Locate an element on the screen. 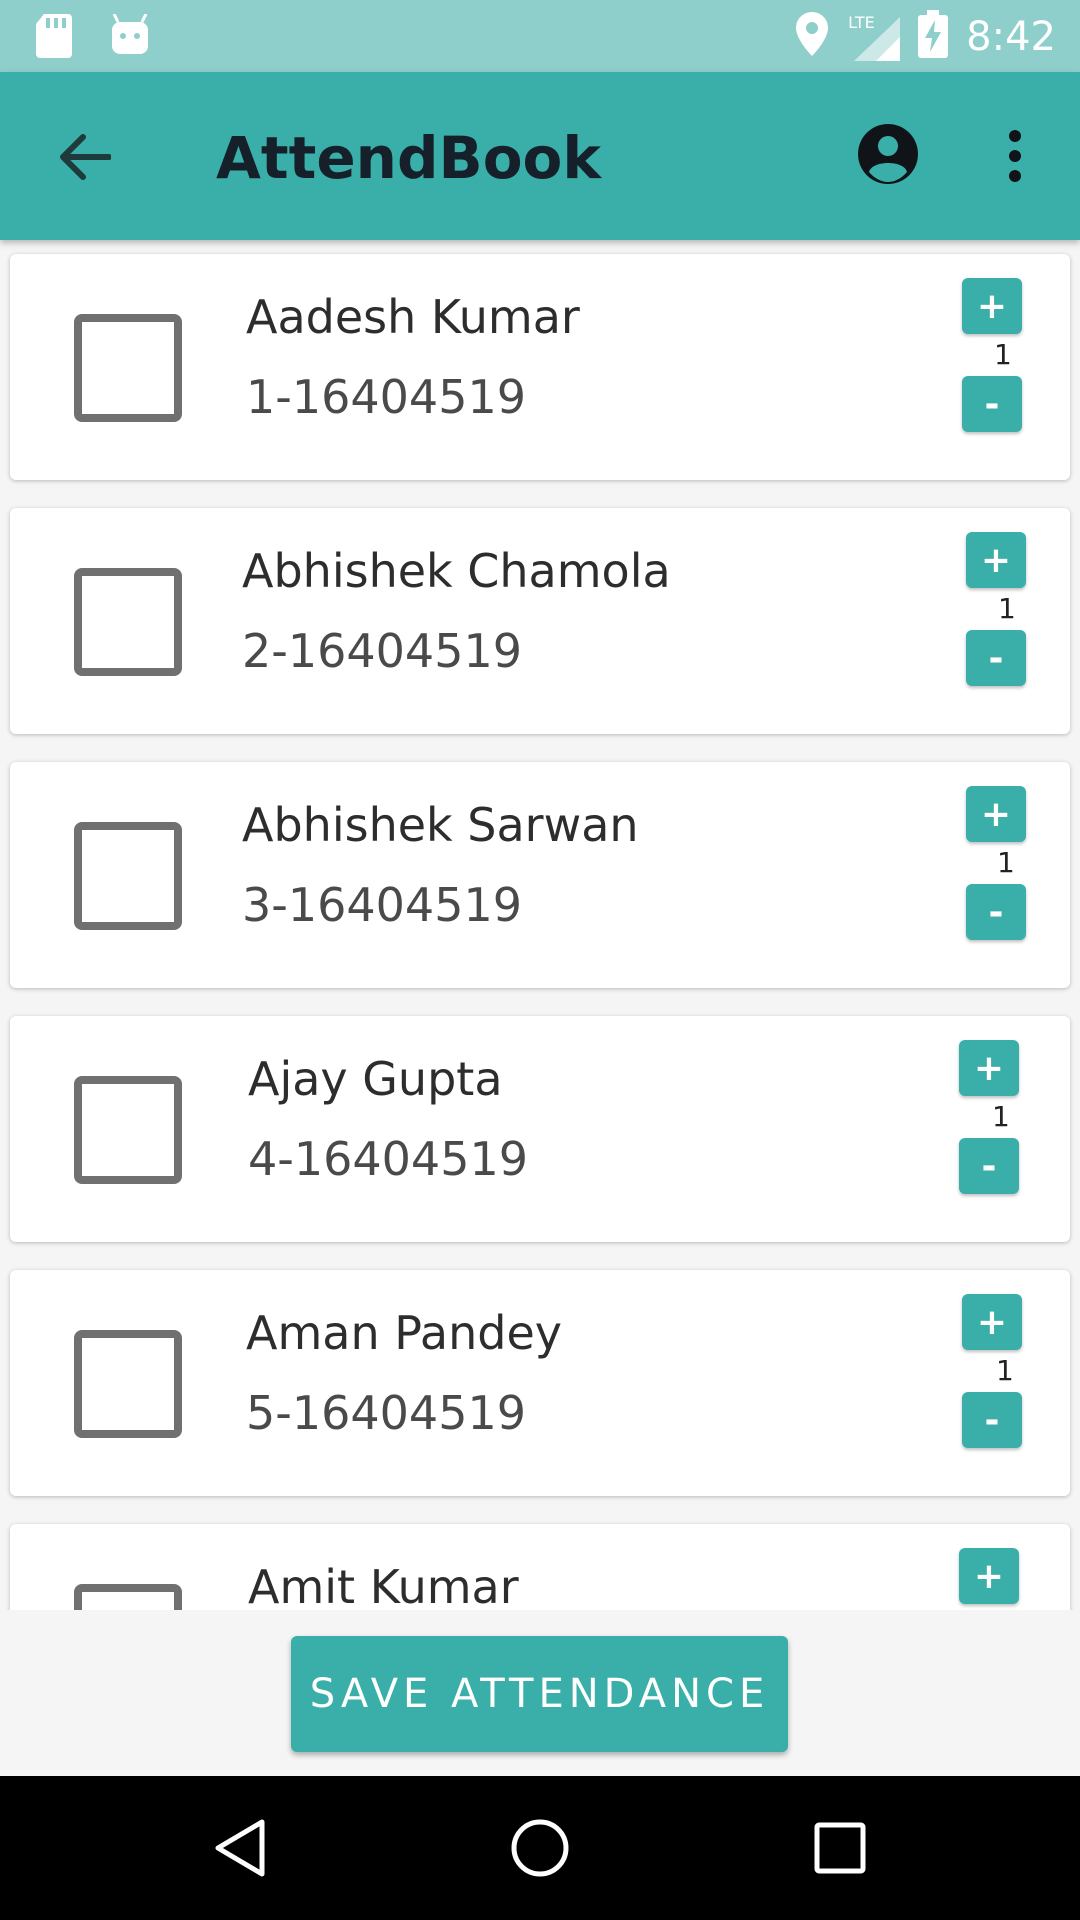  android-icon is located at coordinates (130, 38).